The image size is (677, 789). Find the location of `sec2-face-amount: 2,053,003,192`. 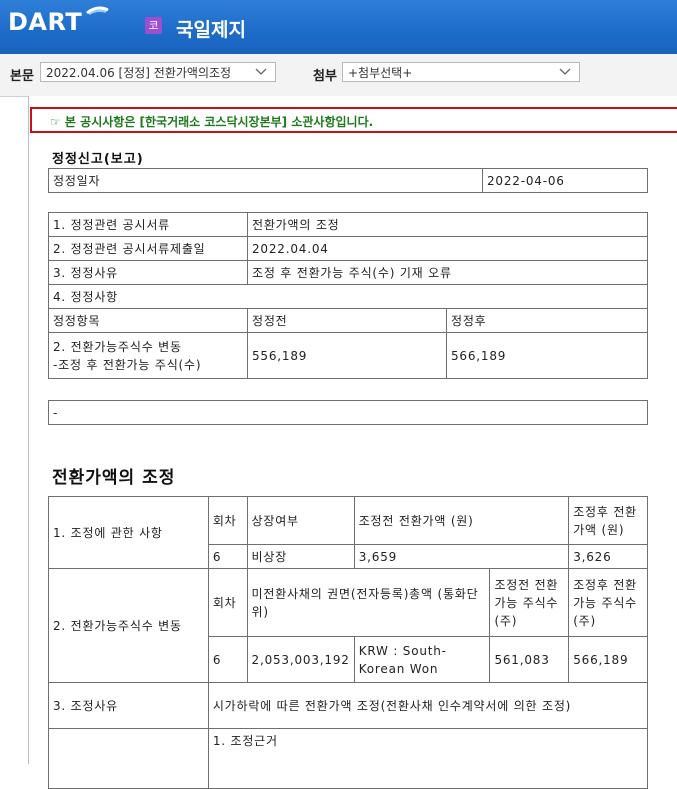

sec2-face-amount: 2,053,003,192 is located at coordinates (300, 659).